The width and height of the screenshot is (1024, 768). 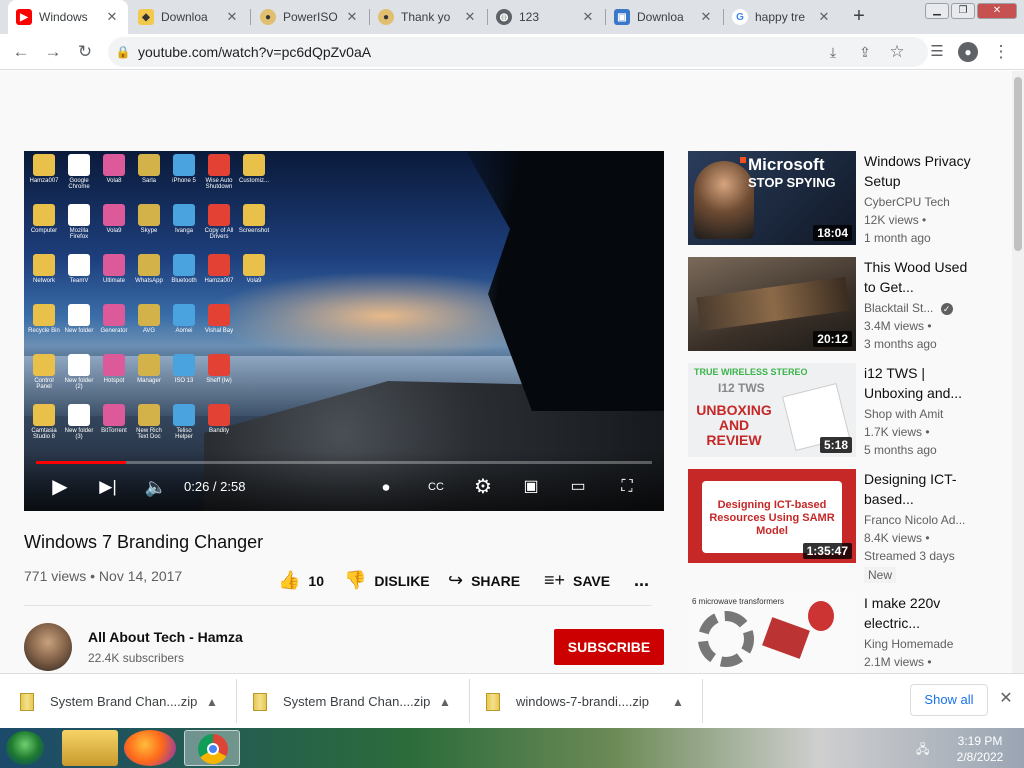 I want to click on tab-google: G happy tre ✕, so click(x=782, y=17).